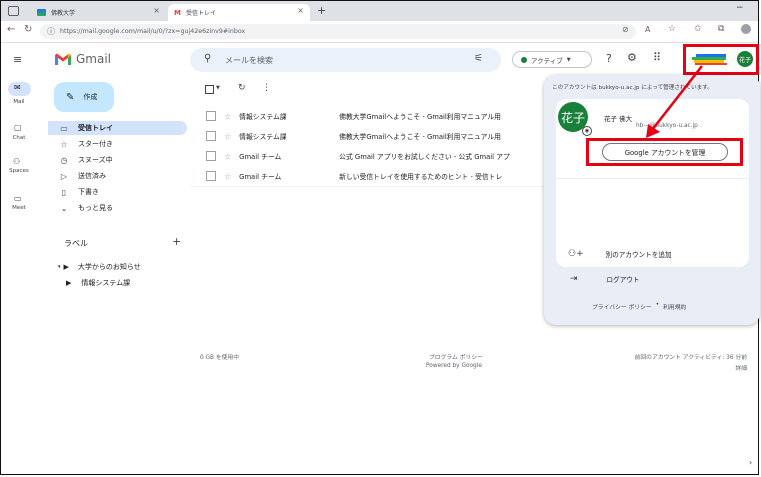 The image size is (761, 477). What do you see at coordinates (746, 29) in the screenshot?
I see `profile-icon` at bounding box center [746, 29].